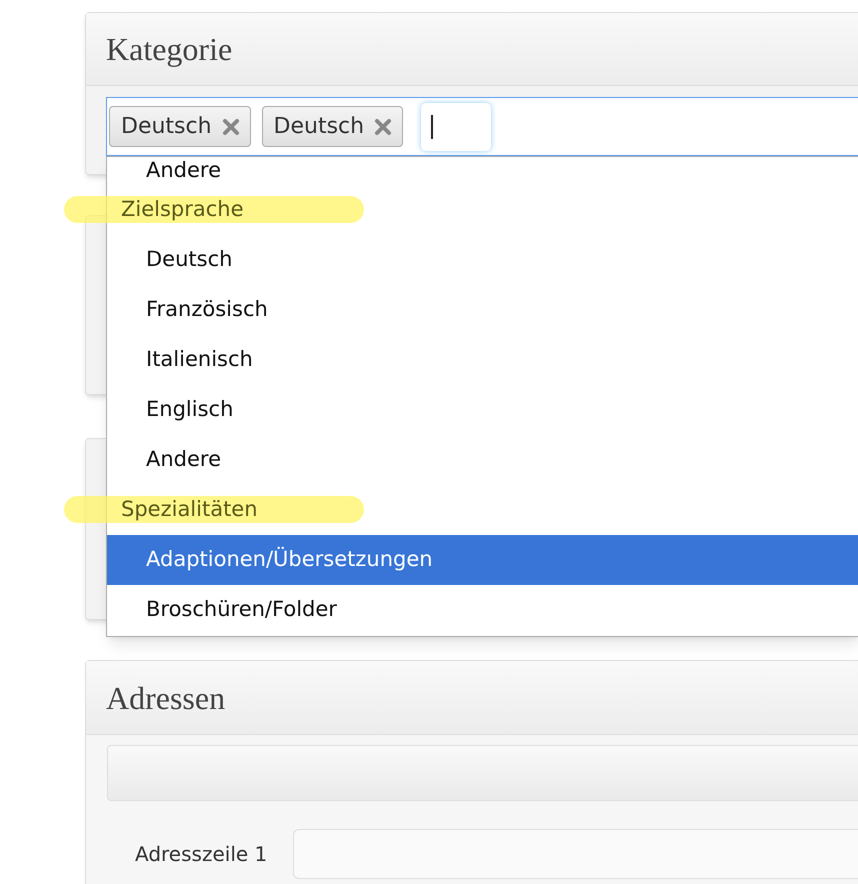 The image size is (858, 884). What do you see at coordinates (482, 310) in the screenshot?
I see `dropdown-option: Französisch` at bounding box center [482, 310].